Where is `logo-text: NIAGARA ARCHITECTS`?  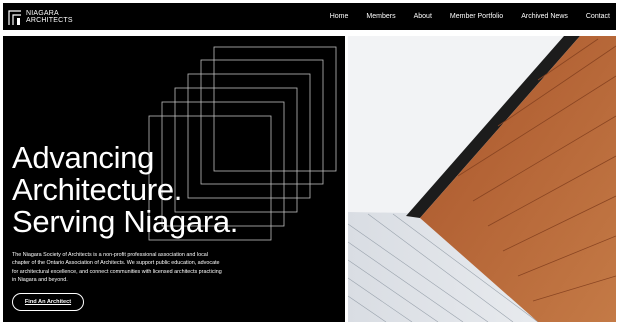
logo-text: NIAGARA ARCHITECTS is located at coordinates (49, 17).